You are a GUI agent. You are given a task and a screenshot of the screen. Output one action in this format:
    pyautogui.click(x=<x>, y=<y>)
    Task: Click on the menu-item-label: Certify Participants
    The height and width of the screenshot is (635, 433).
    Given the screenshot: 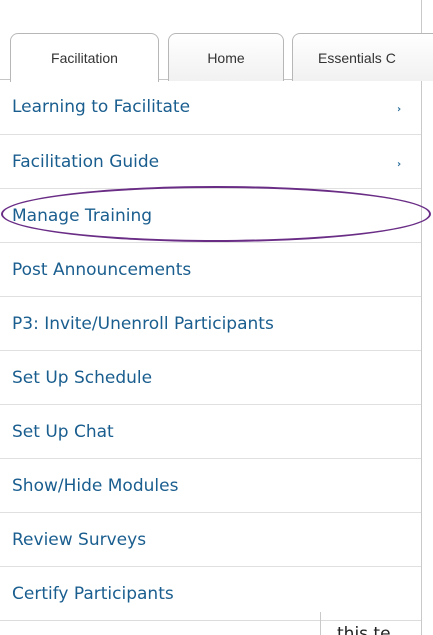 What is the action you would take?
    pyautogui.click(x=93, y=593)
    